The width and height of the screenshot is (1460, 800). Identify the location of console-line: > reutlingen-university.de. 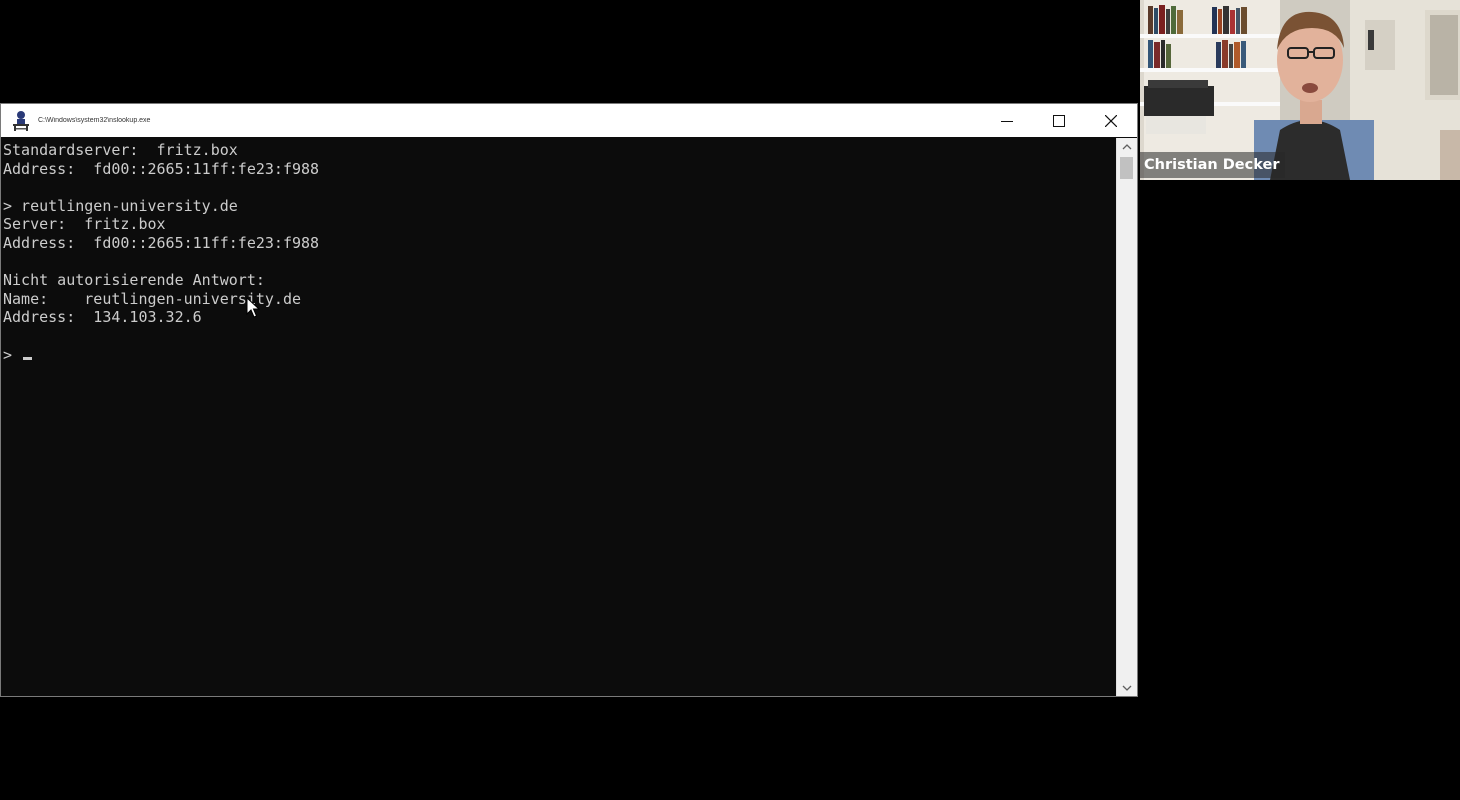
(120, 205).